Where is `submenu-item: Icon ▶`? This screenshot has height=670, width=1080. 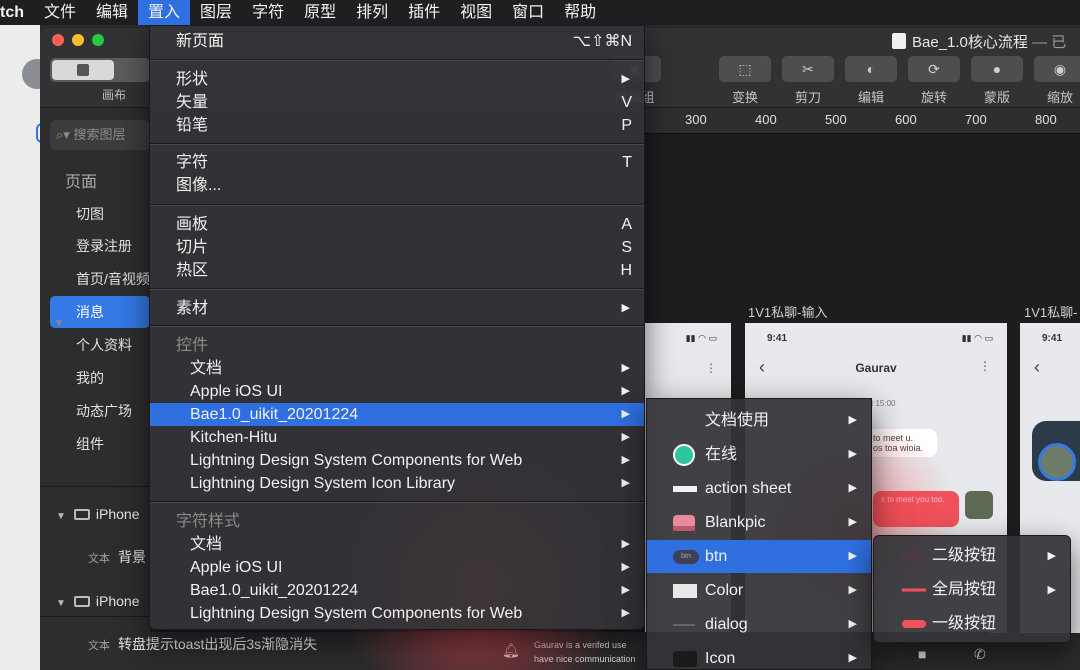
submenu-item: Icon ▶ is located at coordinates (759, 656).